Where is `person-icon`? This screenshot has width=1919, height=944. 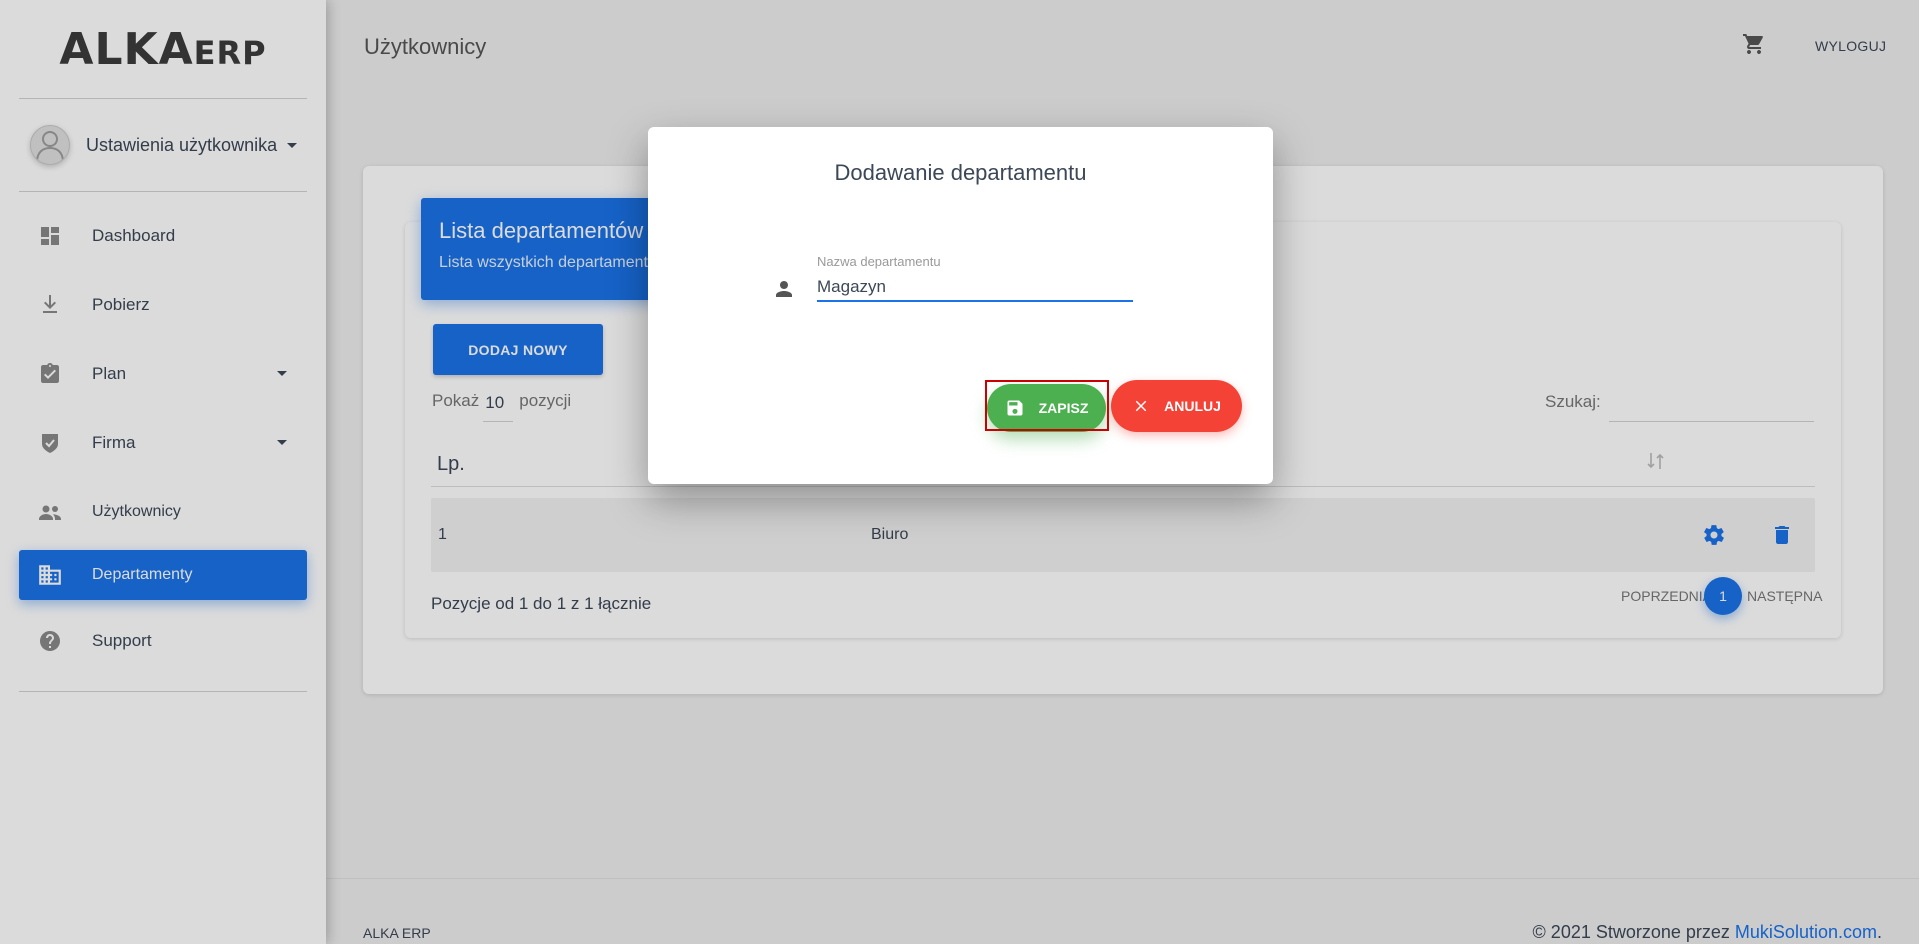 person-icon is located at coordinates (784, 291).